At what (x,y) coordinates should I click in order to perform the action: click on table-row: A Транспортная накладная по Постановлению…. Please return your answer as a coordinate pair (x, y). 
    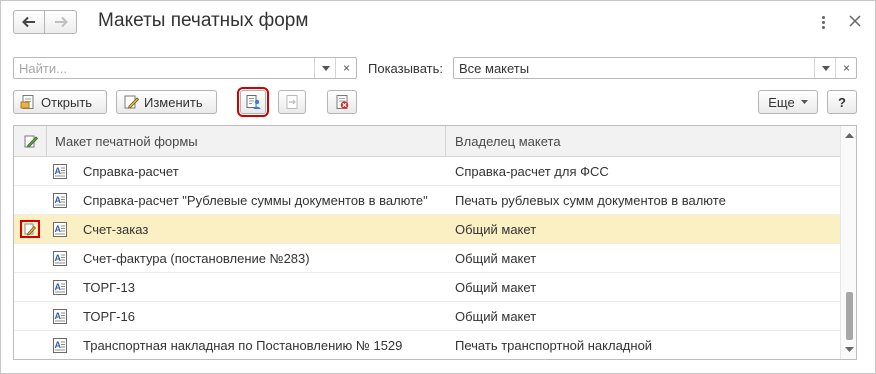
    Looking at the image, I should click on (427, 345).